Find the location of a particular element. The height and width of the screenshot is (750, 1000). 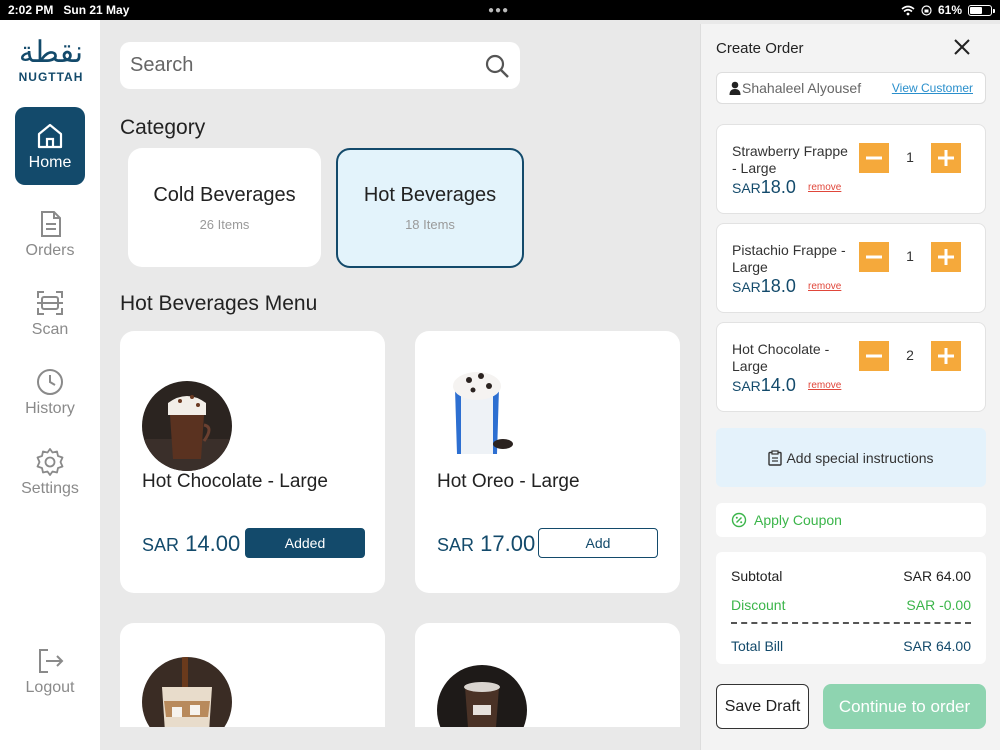

save-draft-button: Save Draft is located at coordinates (762, 706).